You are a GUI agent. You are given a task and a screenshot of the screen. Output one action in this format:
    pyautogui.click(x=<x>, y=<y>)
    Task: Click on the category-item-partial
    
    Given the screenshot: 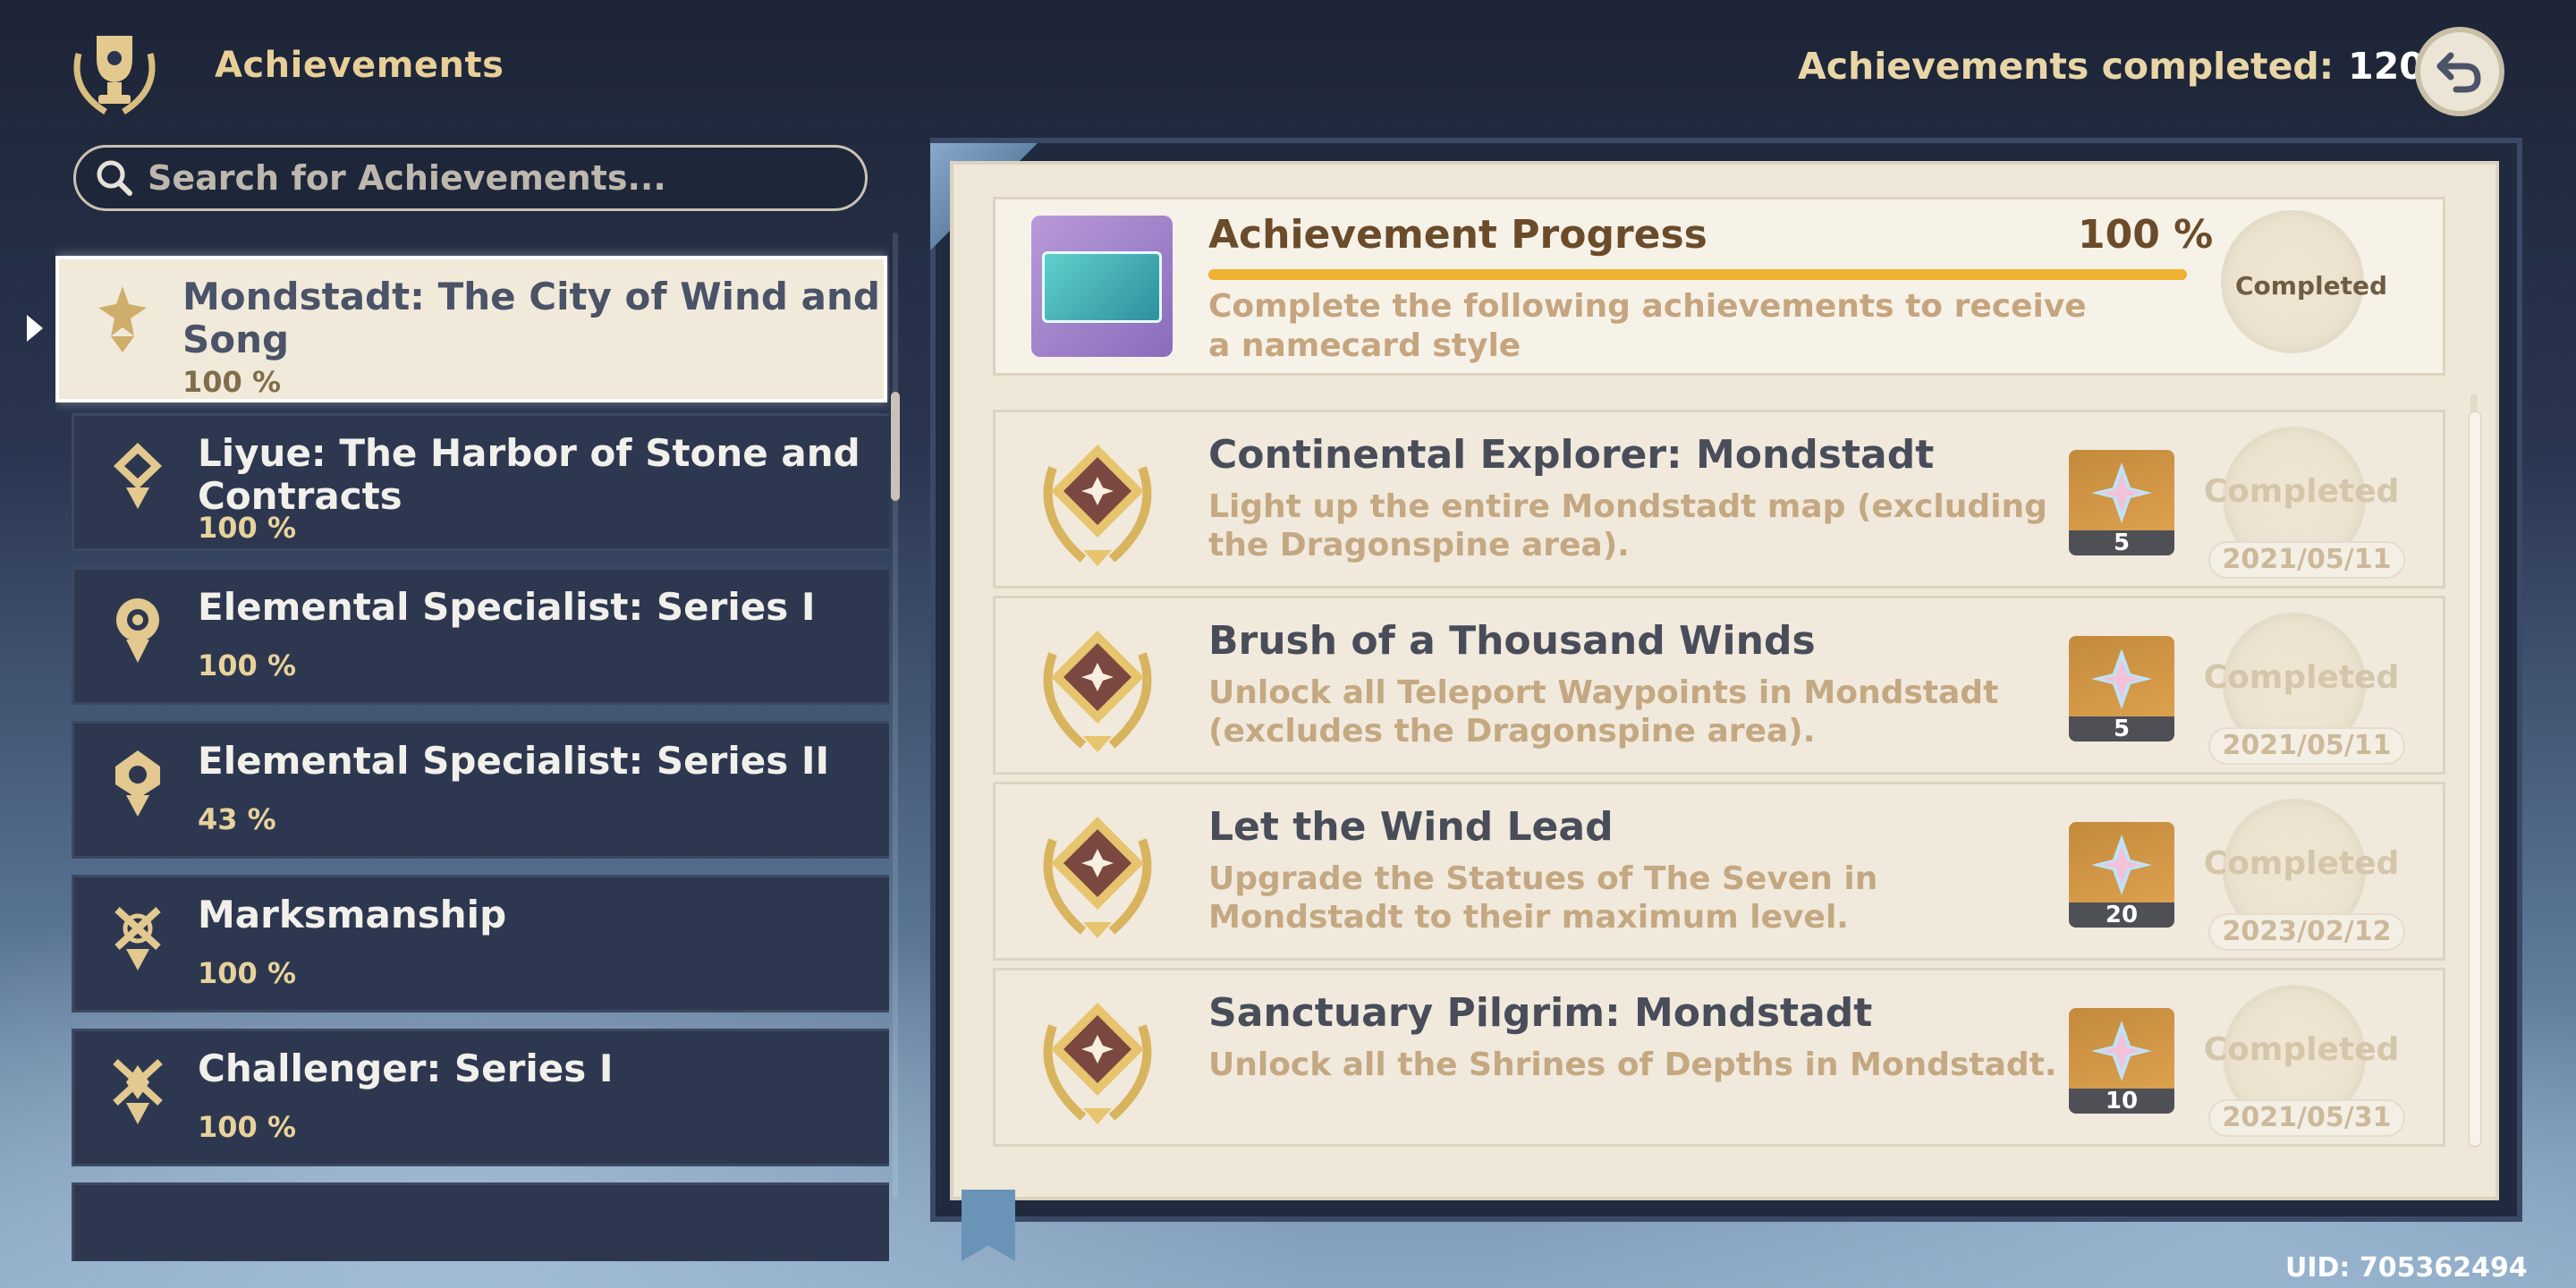 What is the action you would take?
    pyautogui.click(x=480, y=1221)
    